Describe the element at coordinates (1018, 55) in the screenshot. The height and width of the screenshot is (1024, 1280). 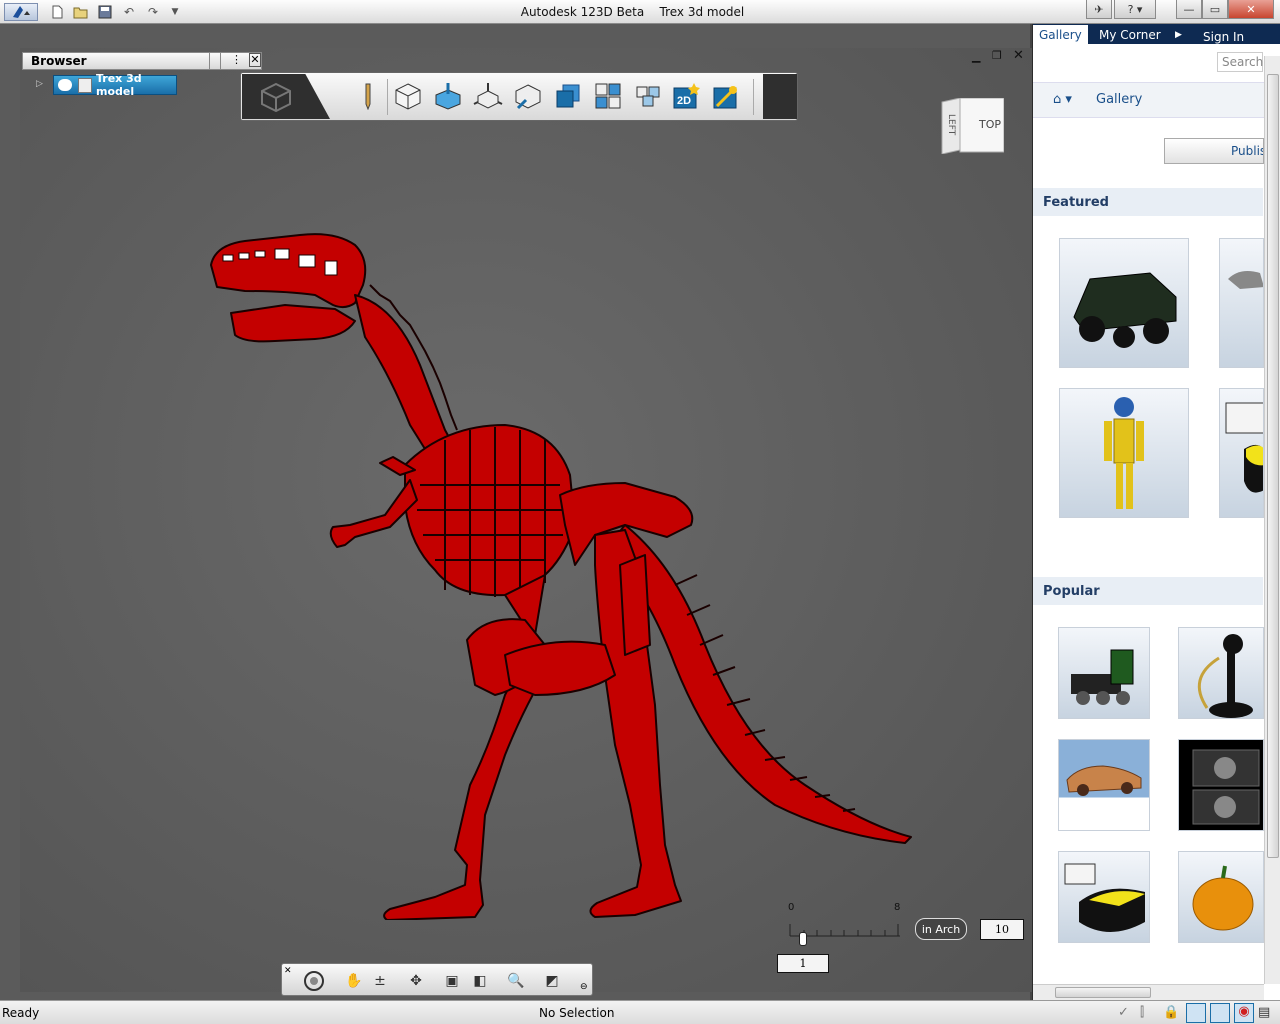
I see `viewport-close-button: ✕` at that location.